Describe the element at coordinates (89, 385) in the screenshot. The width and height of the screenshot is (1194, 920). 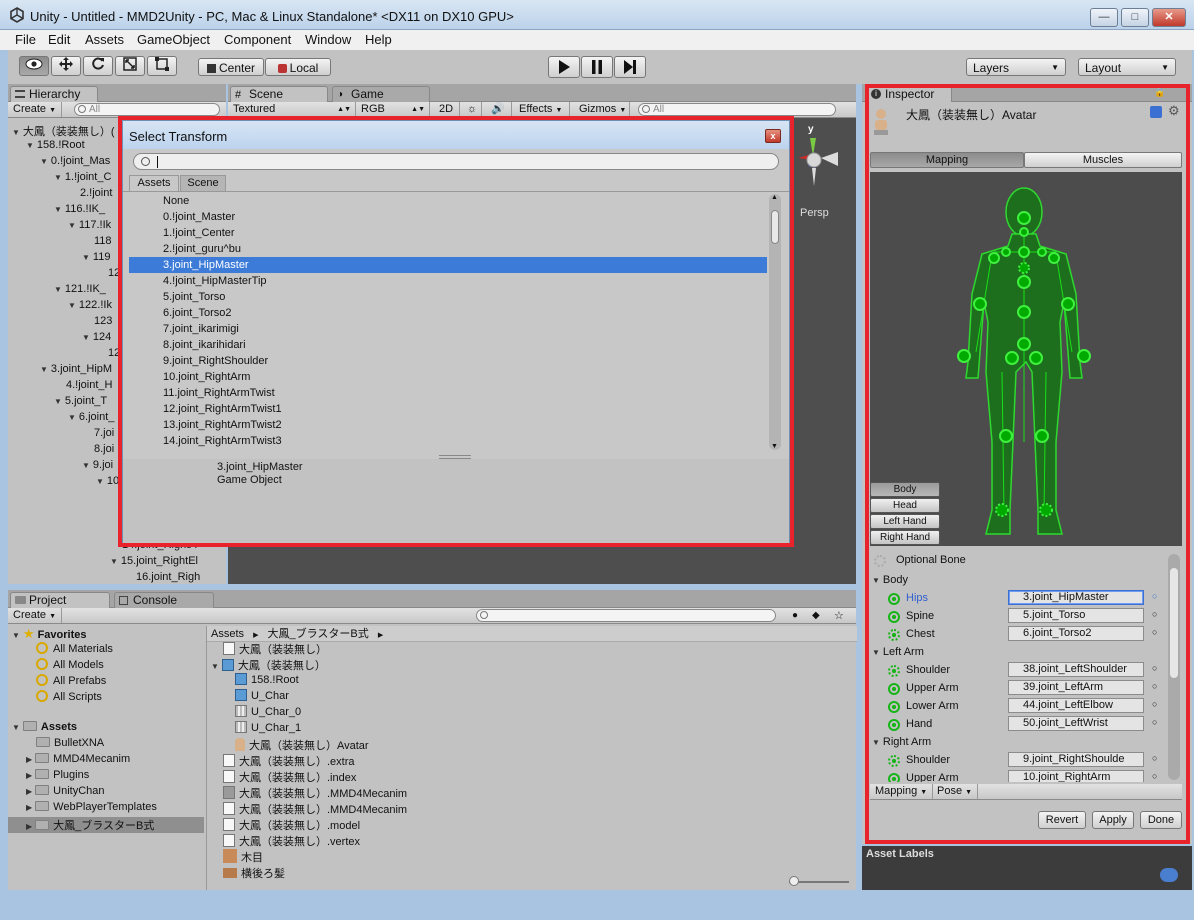
I see `tree-item: 4.!joint_H` at that location.